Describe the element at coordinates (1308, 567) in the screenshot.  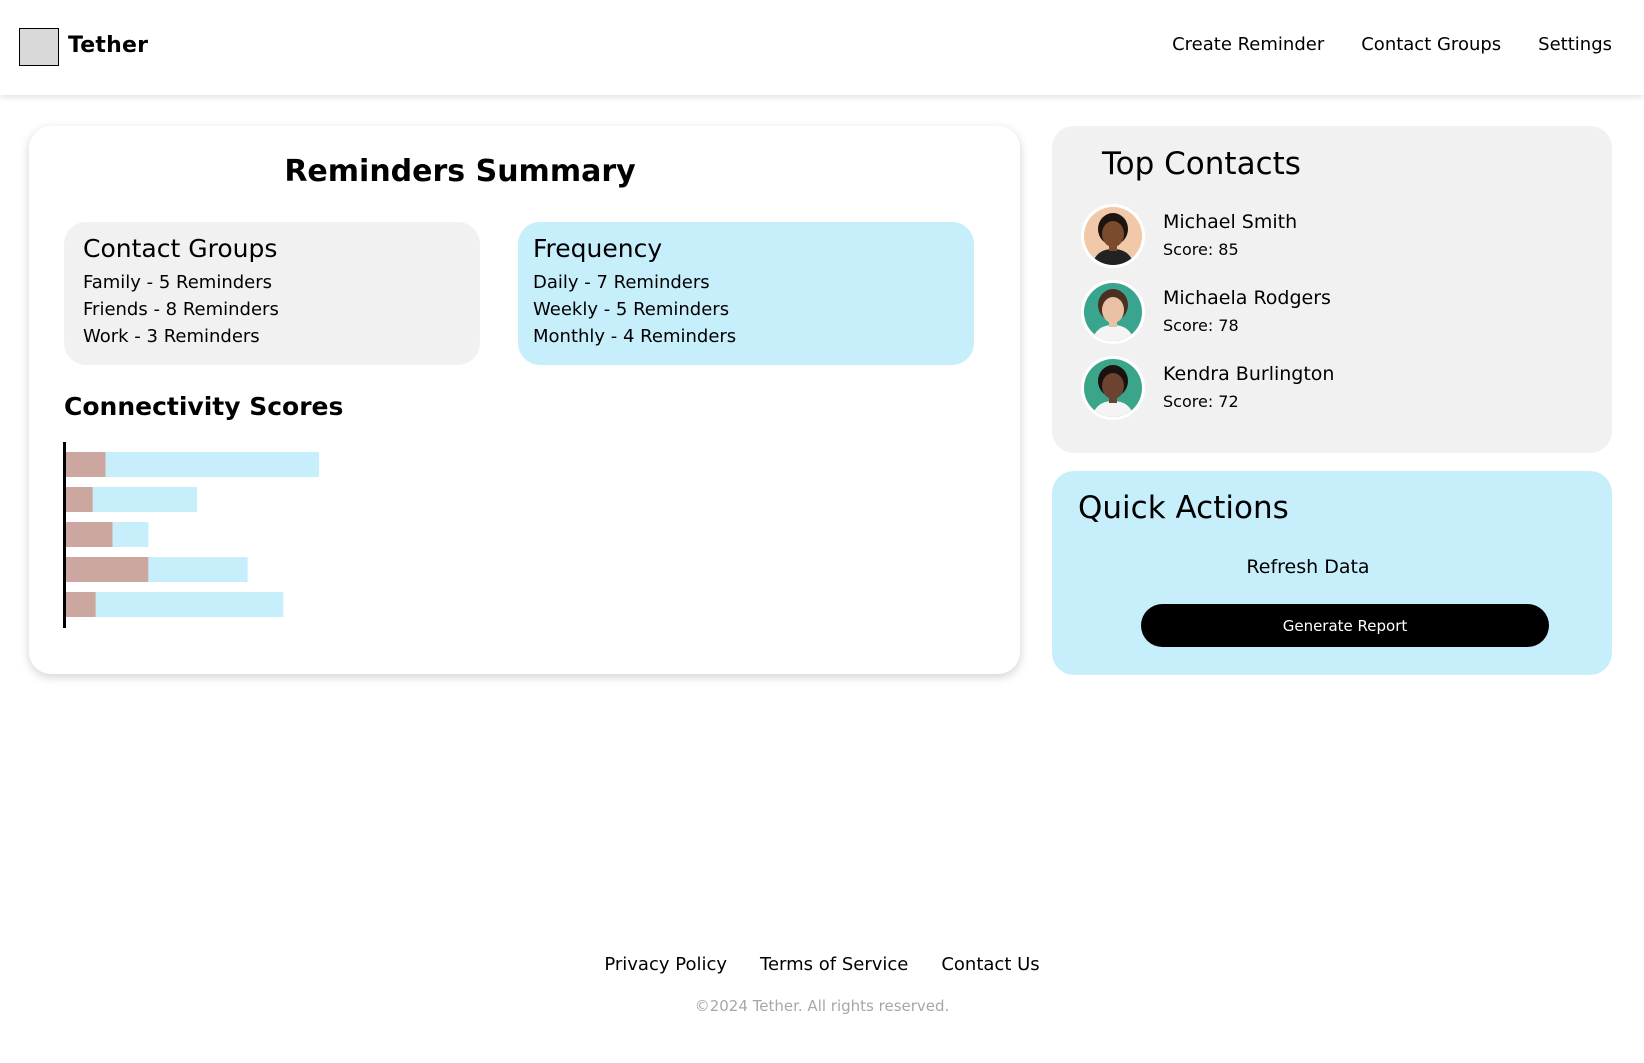
I see `refresh-data-button: Refresh Data` at that location.